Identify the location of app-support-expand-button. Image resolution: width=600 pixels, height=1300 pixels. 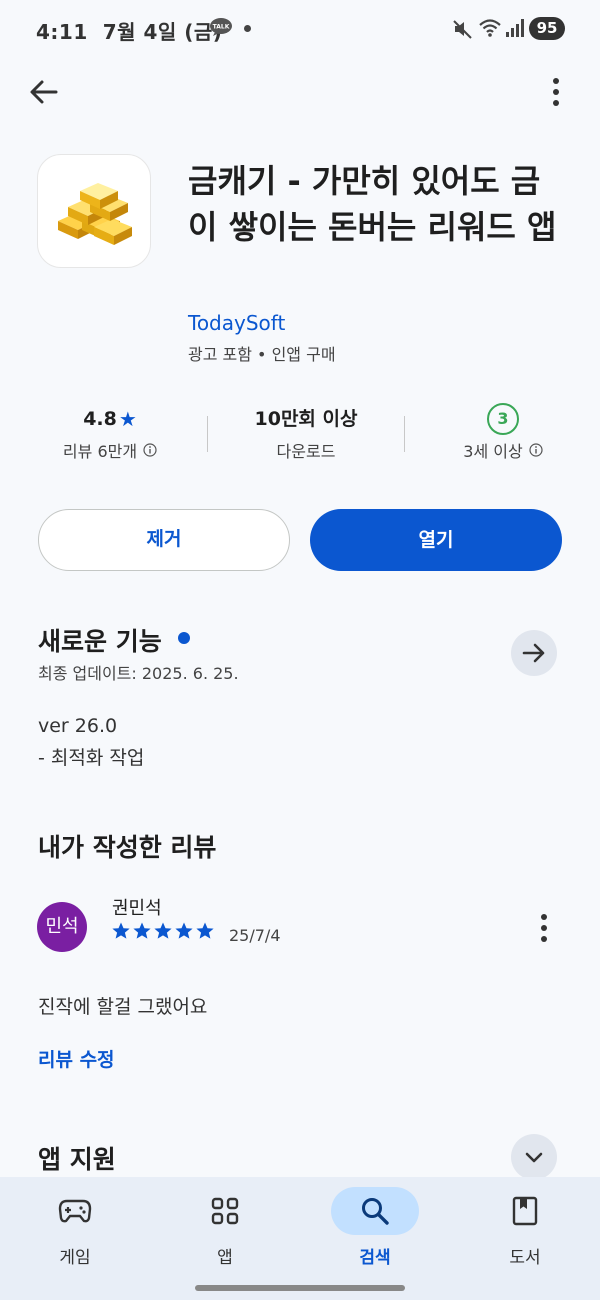
(534, 1157).